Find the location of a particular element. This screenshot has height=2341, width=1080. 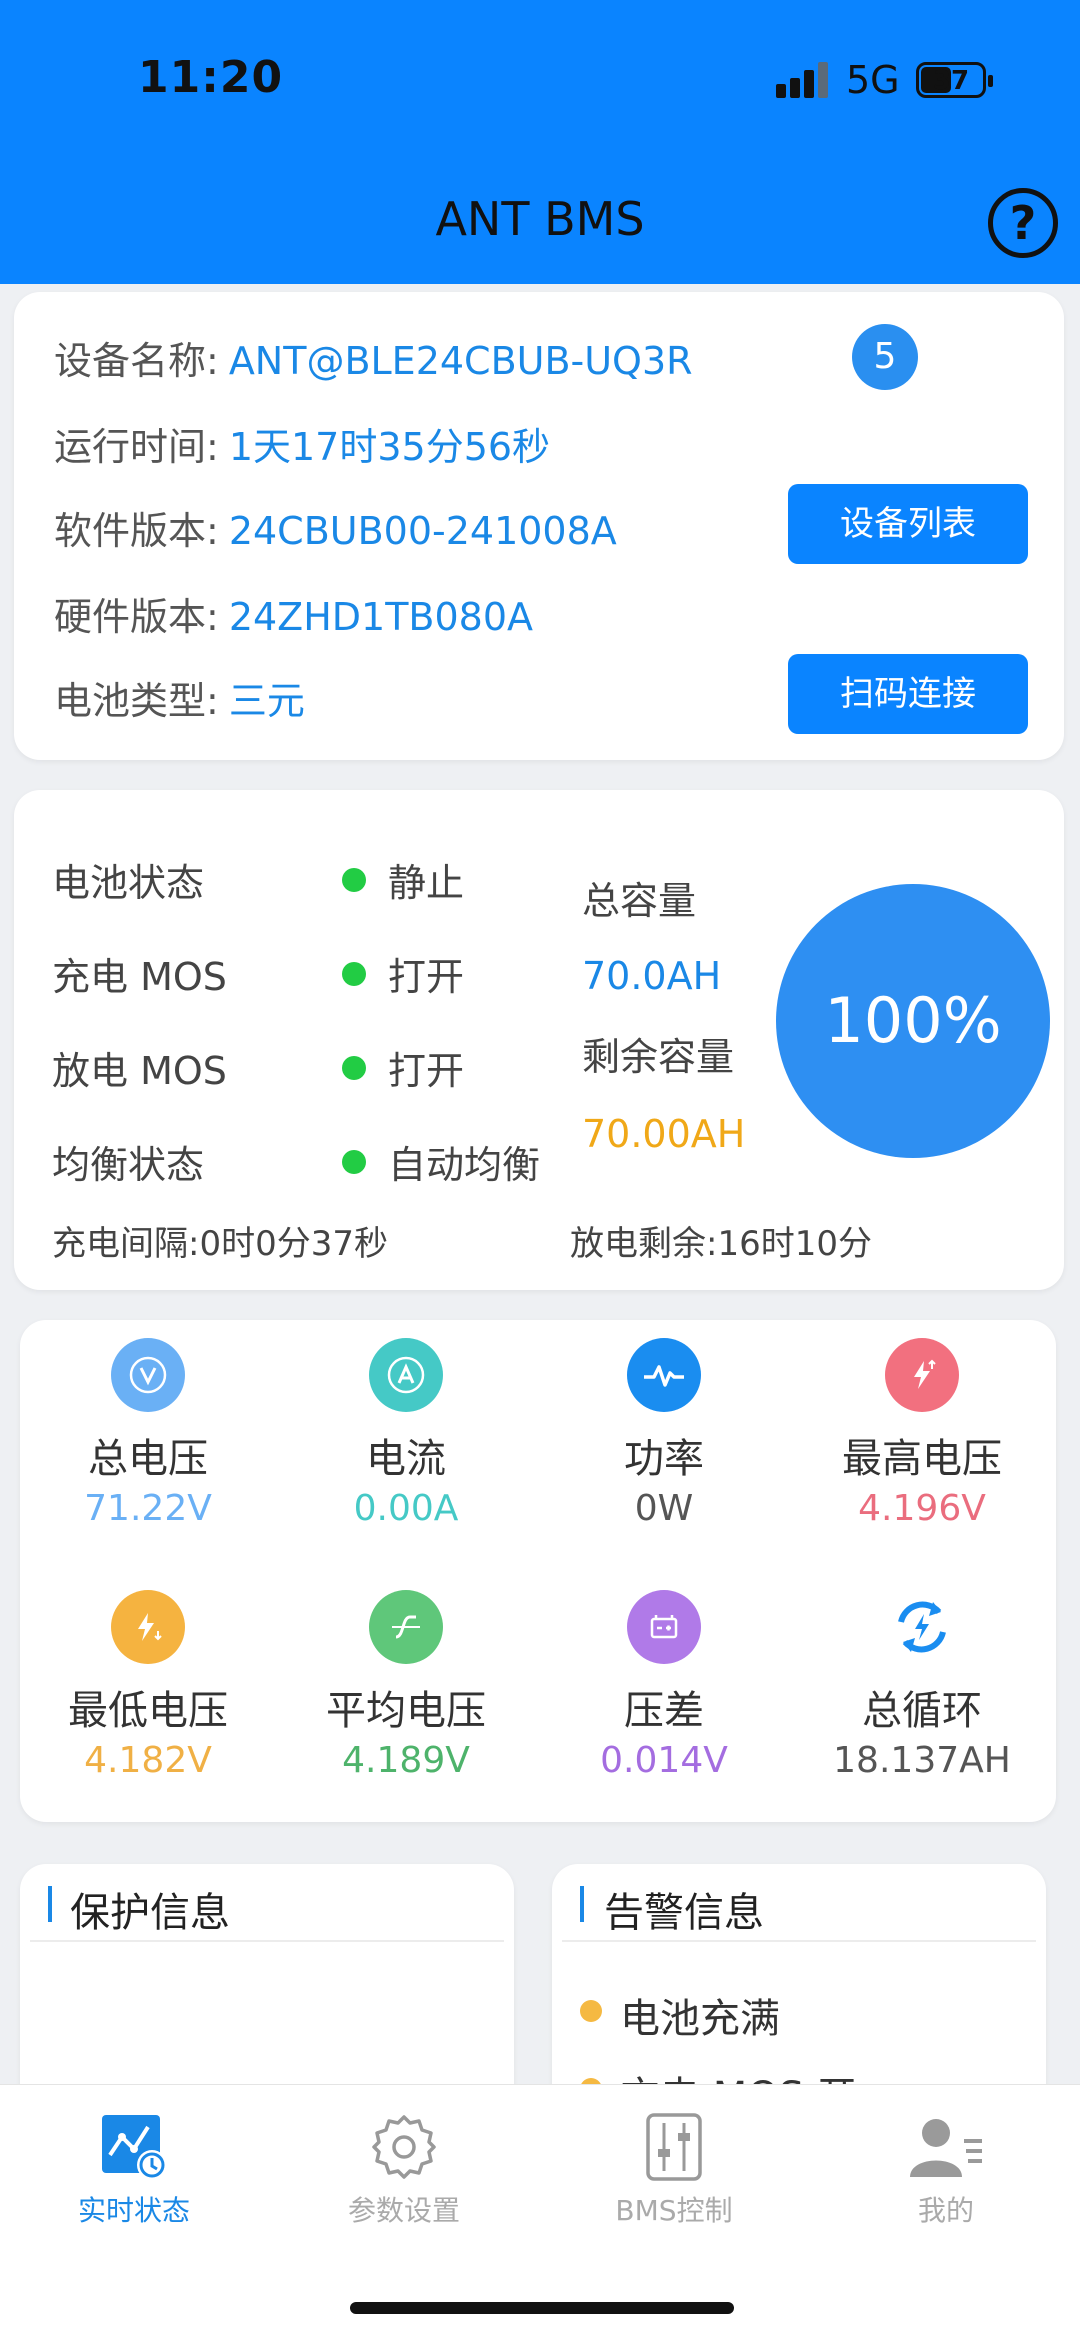

protect-info-title: 保护信息 is located at coordinates (150, 1913).